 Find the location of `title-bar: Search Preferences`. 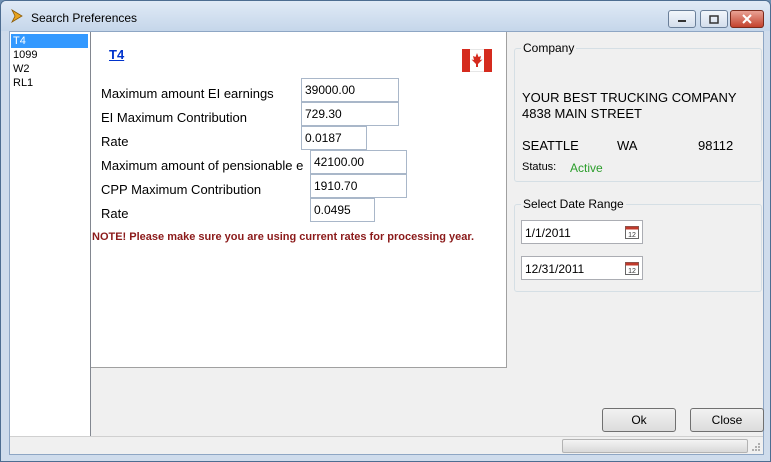

title-bar: Search Preferences is located at coordinates (385, 16).